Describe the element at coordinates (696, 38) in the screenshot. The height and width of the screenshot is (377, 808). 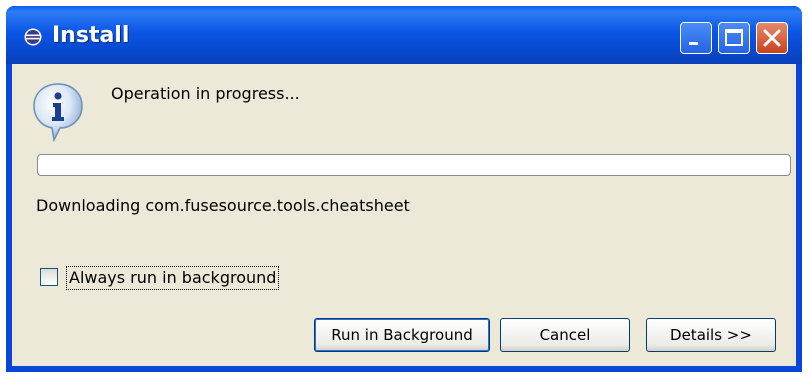
I see `minimize-button` at that location.